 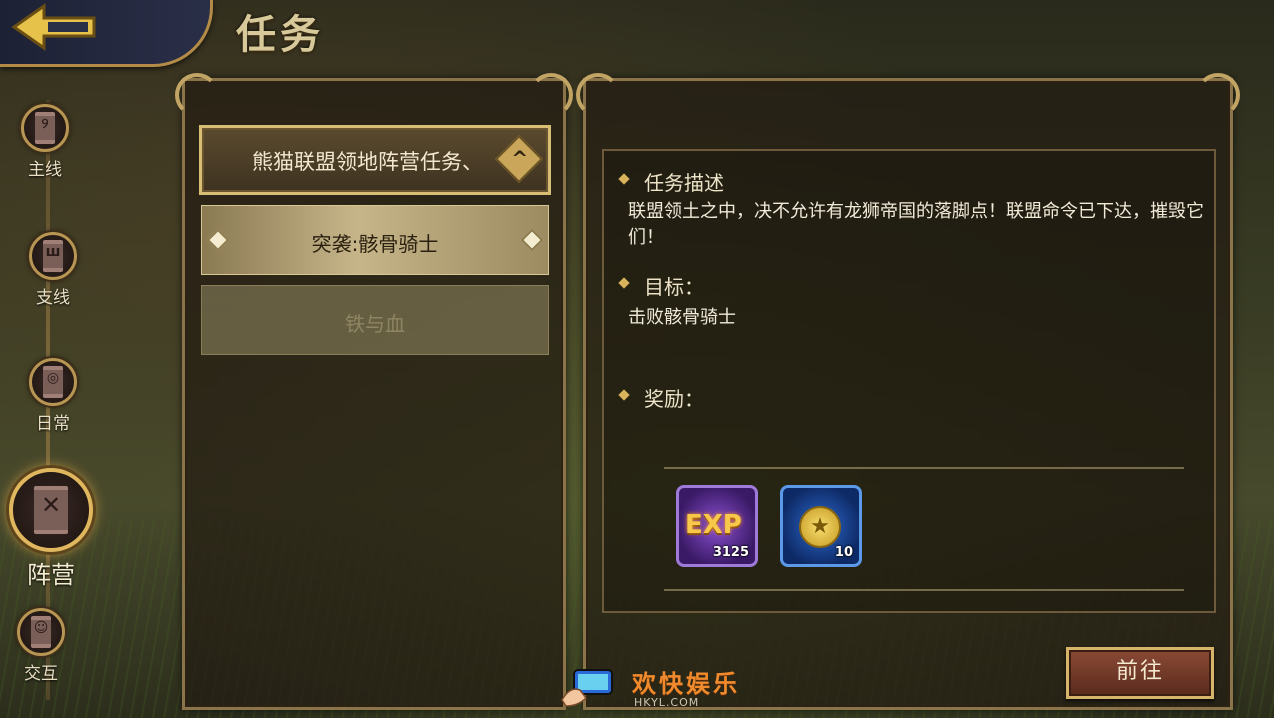 I want to click on description-text: 联盟领土之中，决不允许有龙狮帝国的落脚点！联盟命令已下达，摧毁它们！, so click(x=916, y=224).